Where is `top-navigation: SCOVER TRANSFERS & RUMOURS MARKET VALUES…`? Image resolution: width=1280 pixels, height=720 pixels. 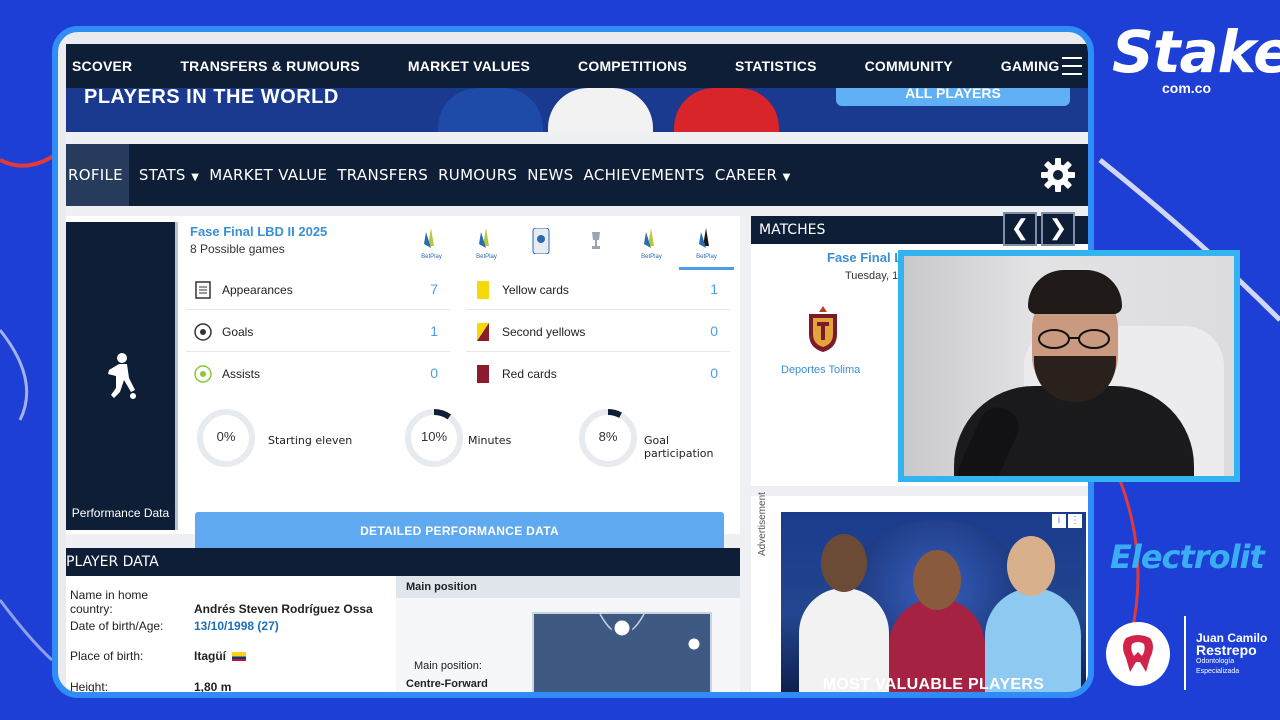
top-navigation: SCOVER TRANSFERS & RUMOURS MARKET VALUES… is located at coordinates (577, 66).